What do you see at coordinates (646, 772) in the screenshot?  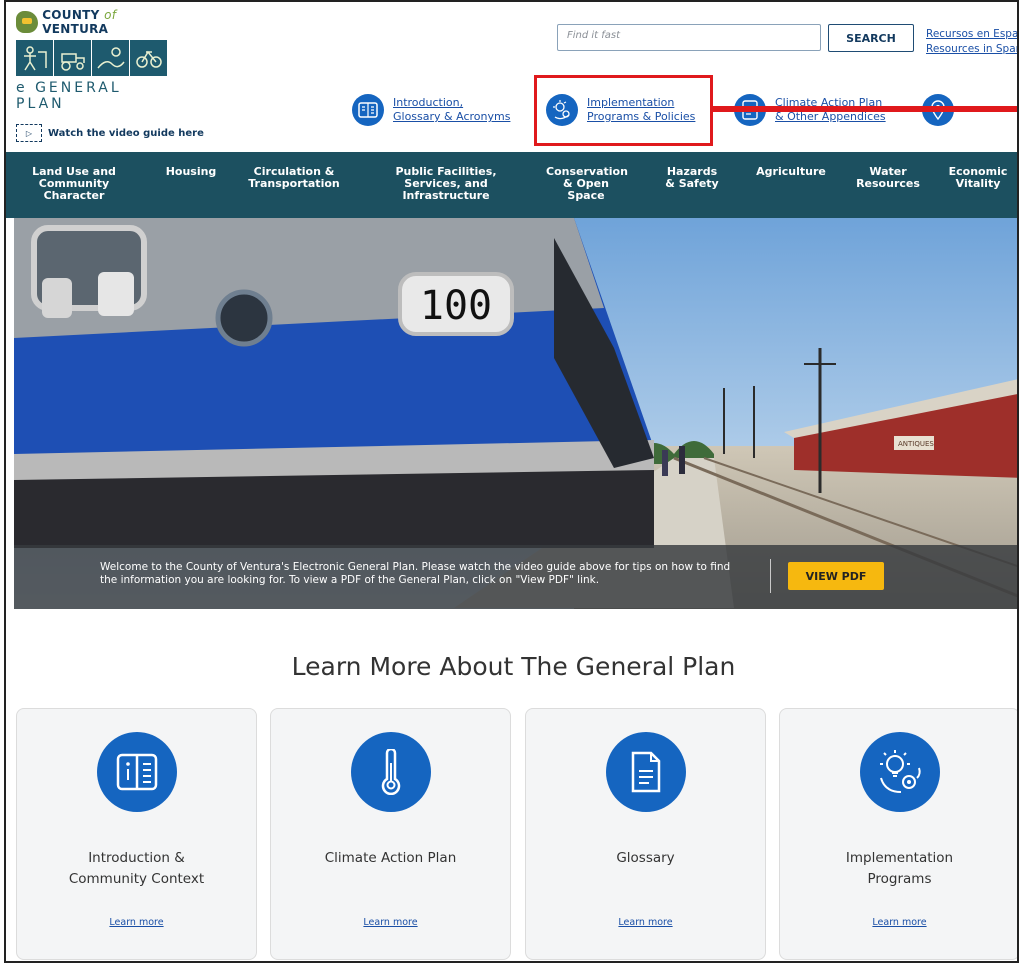 I see `document-icon` at bounding box center [646, 772].